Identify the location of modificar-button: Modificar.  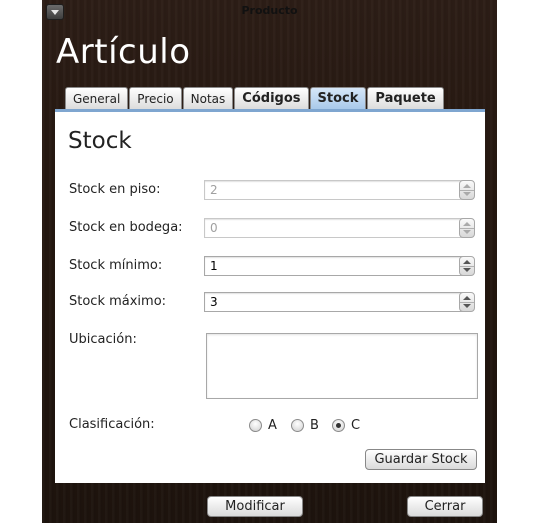
(255, 506).